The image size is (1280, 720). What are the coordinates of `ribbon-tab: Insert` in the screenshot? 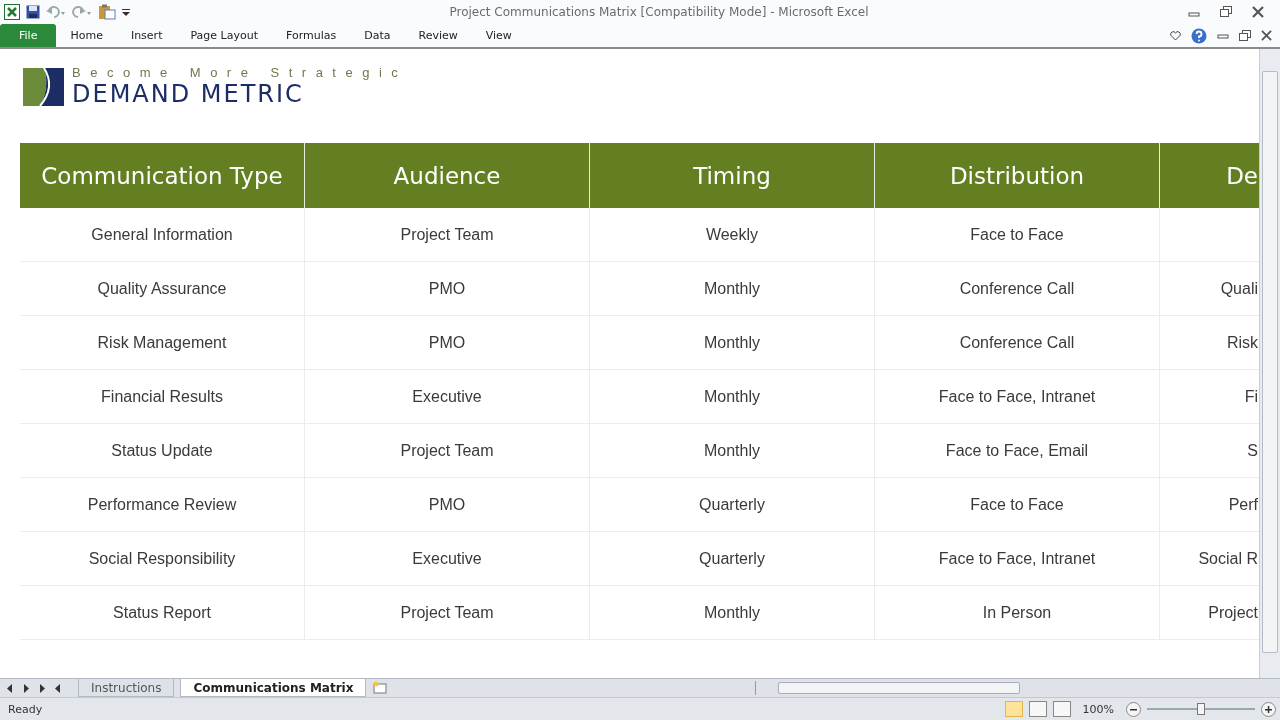 It's located at (146, 35).